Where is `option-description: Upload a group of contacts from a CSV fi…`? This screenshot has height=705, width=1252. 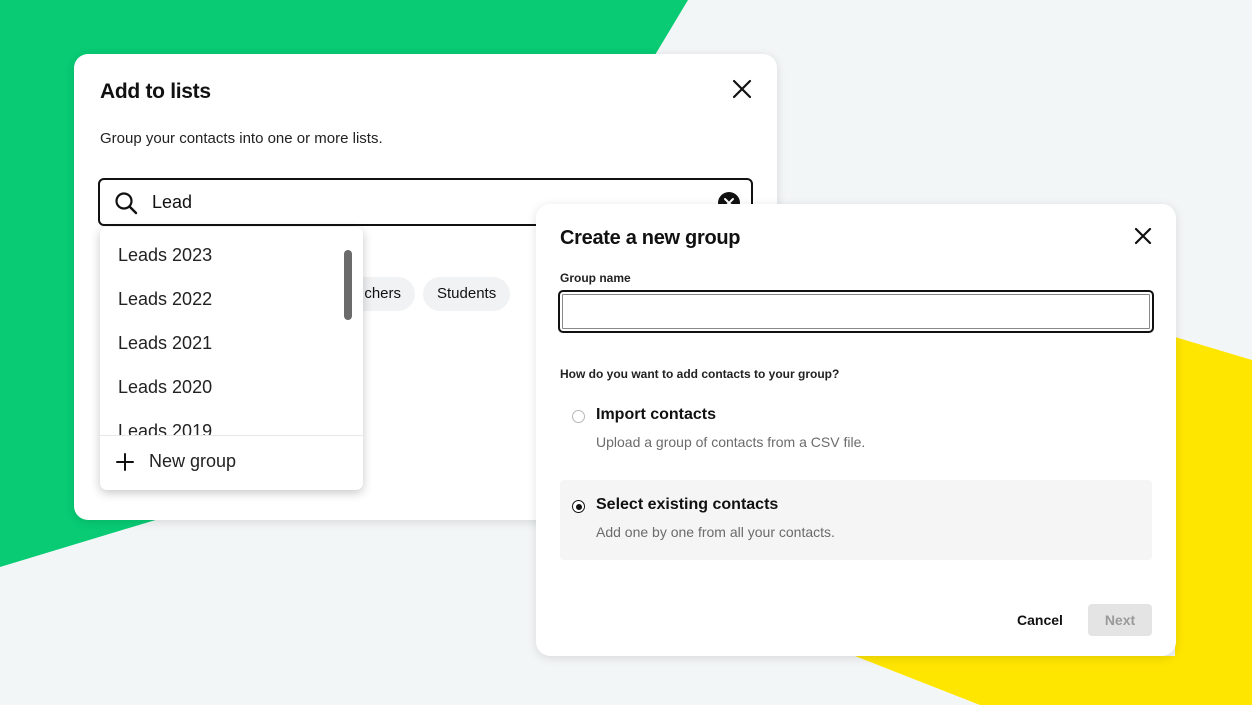
option-description: Upload a group of contacts from a CSV fi… is located at coordinates (731, 442).